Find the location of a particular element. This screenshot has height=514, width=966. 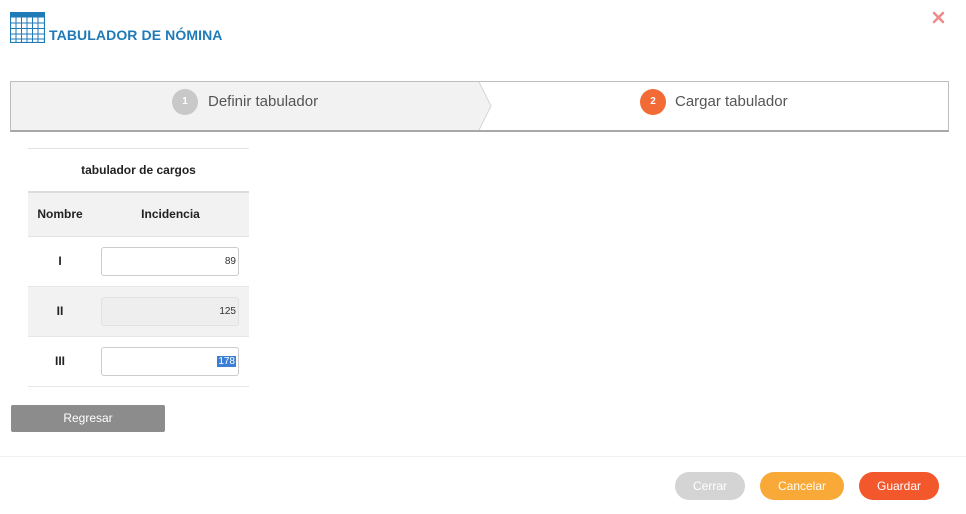

selected-text: 178 is located at coordinates (226, 361).